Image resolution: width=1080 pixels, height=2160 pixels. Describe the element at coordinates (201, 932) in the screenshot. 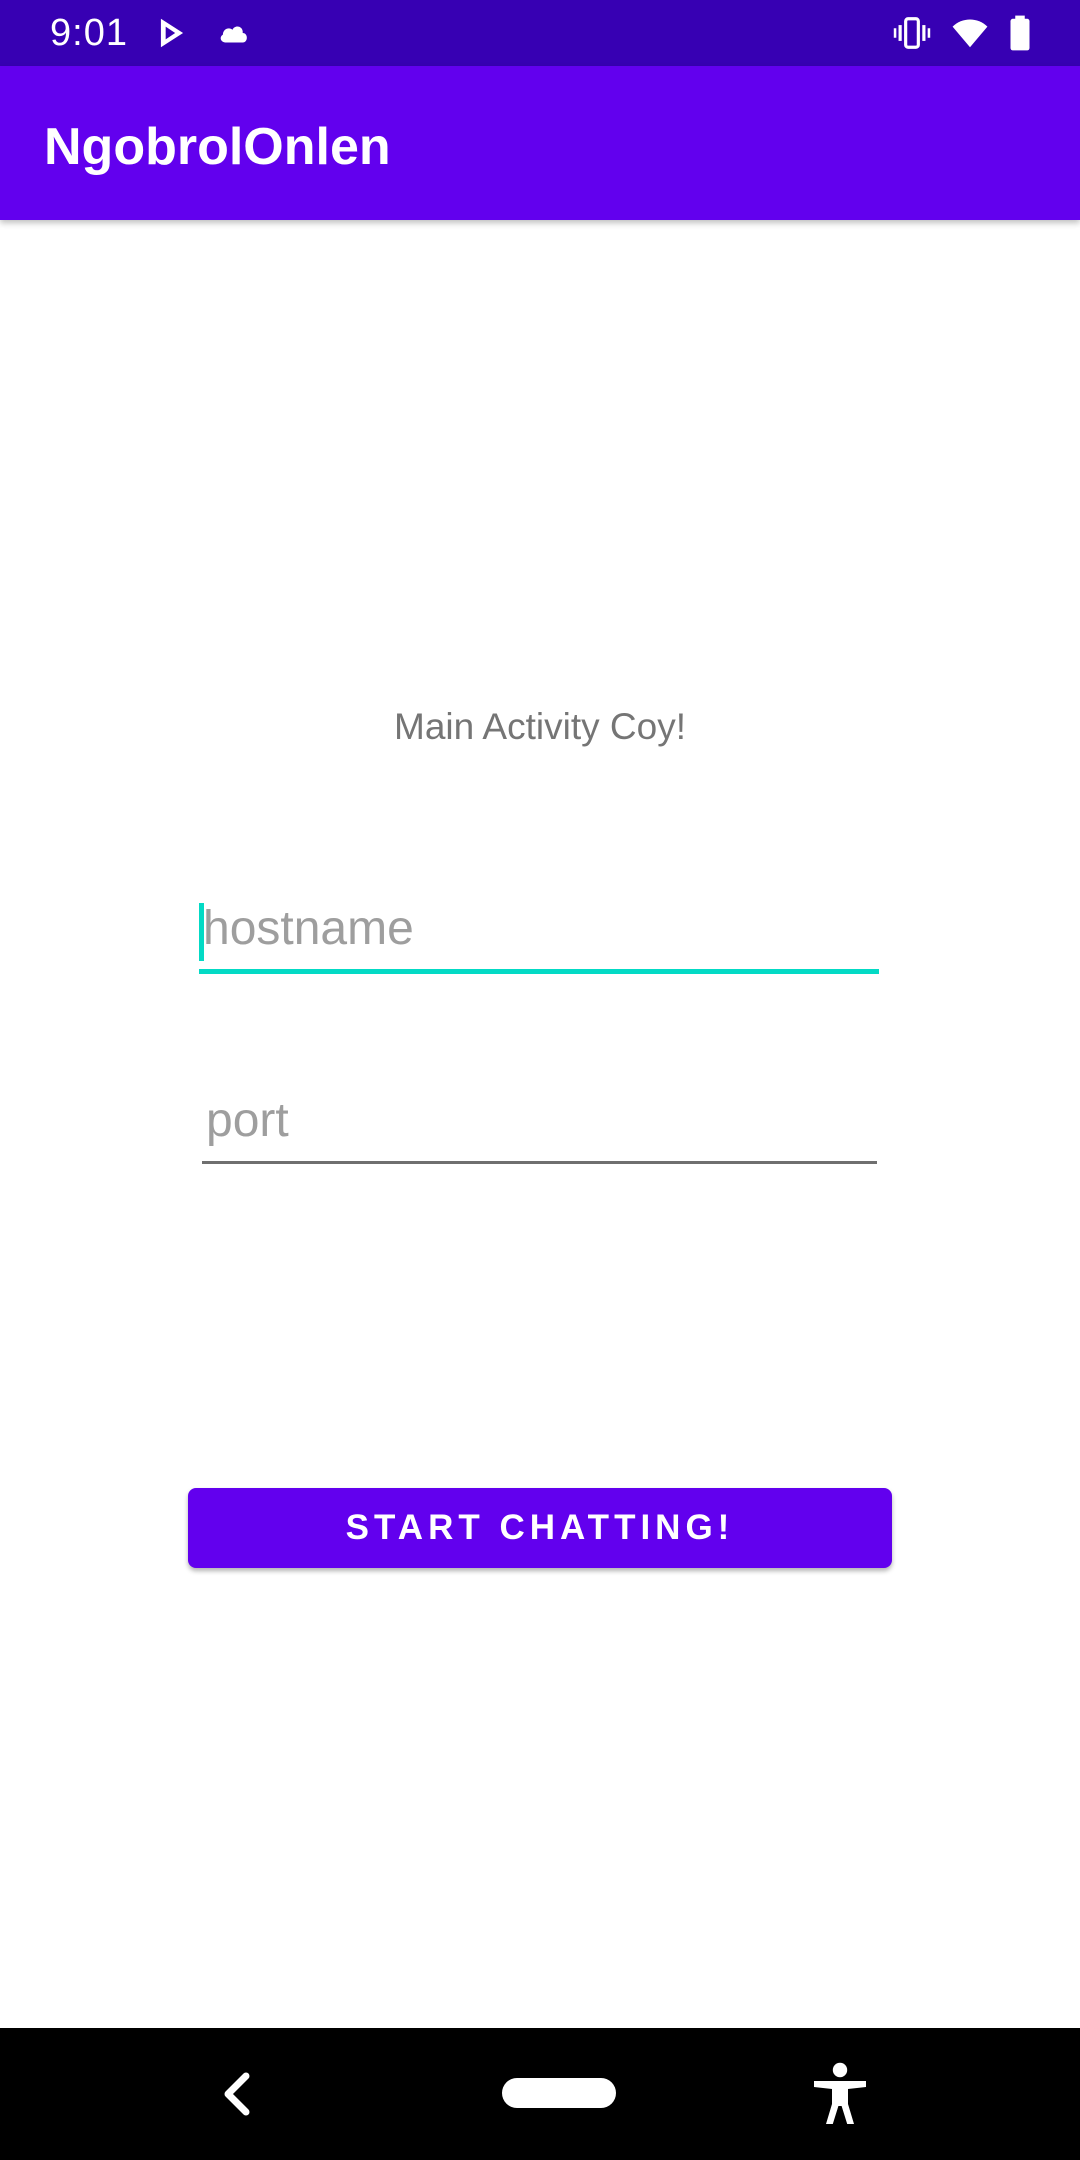

I see `text-cursor` at that location.